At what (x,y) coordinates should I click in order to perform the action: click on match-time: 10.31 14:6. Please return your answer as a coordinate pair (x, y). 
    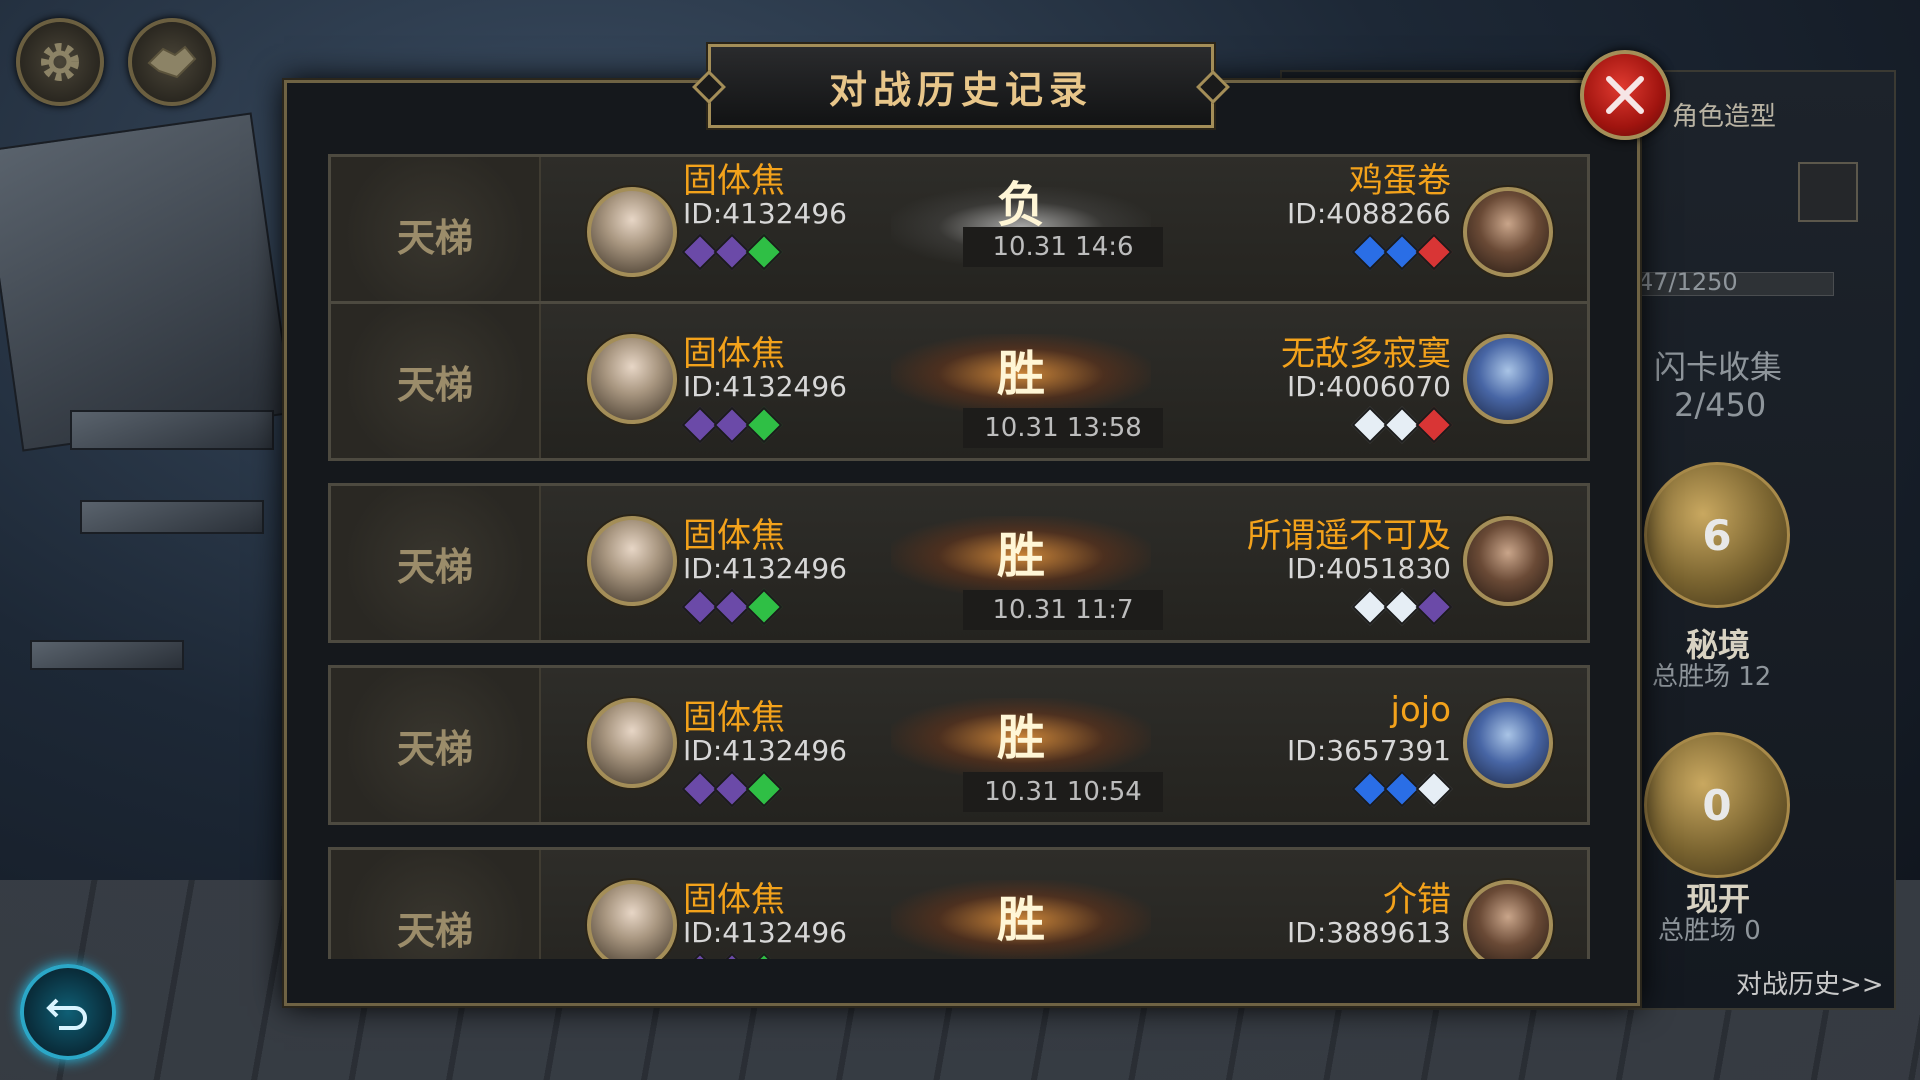
    Looking at the image, I should click on (1063, 247).